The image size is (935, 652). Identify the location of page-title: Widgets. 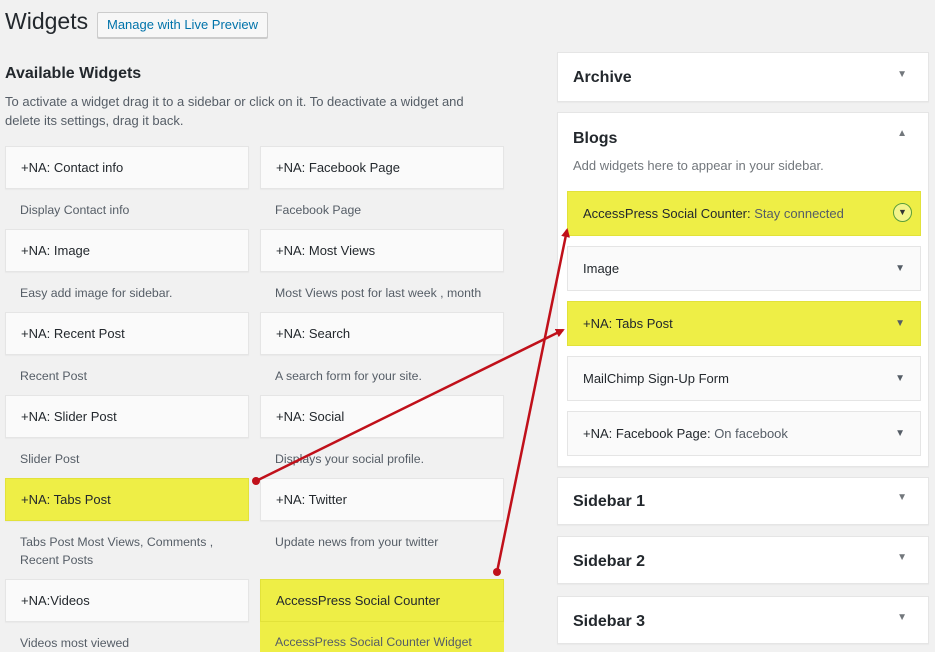
(47, 21).